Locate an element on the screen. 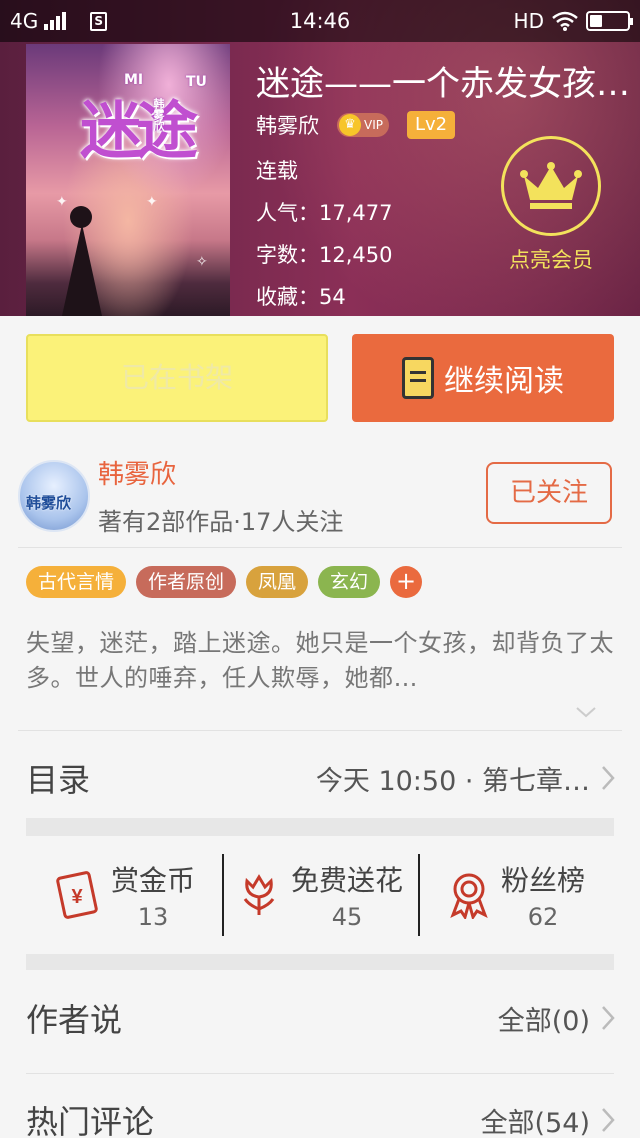 The height and width of the screenshot is (1138, 640). chevron-down-icon is located at coordinates (586, 712).